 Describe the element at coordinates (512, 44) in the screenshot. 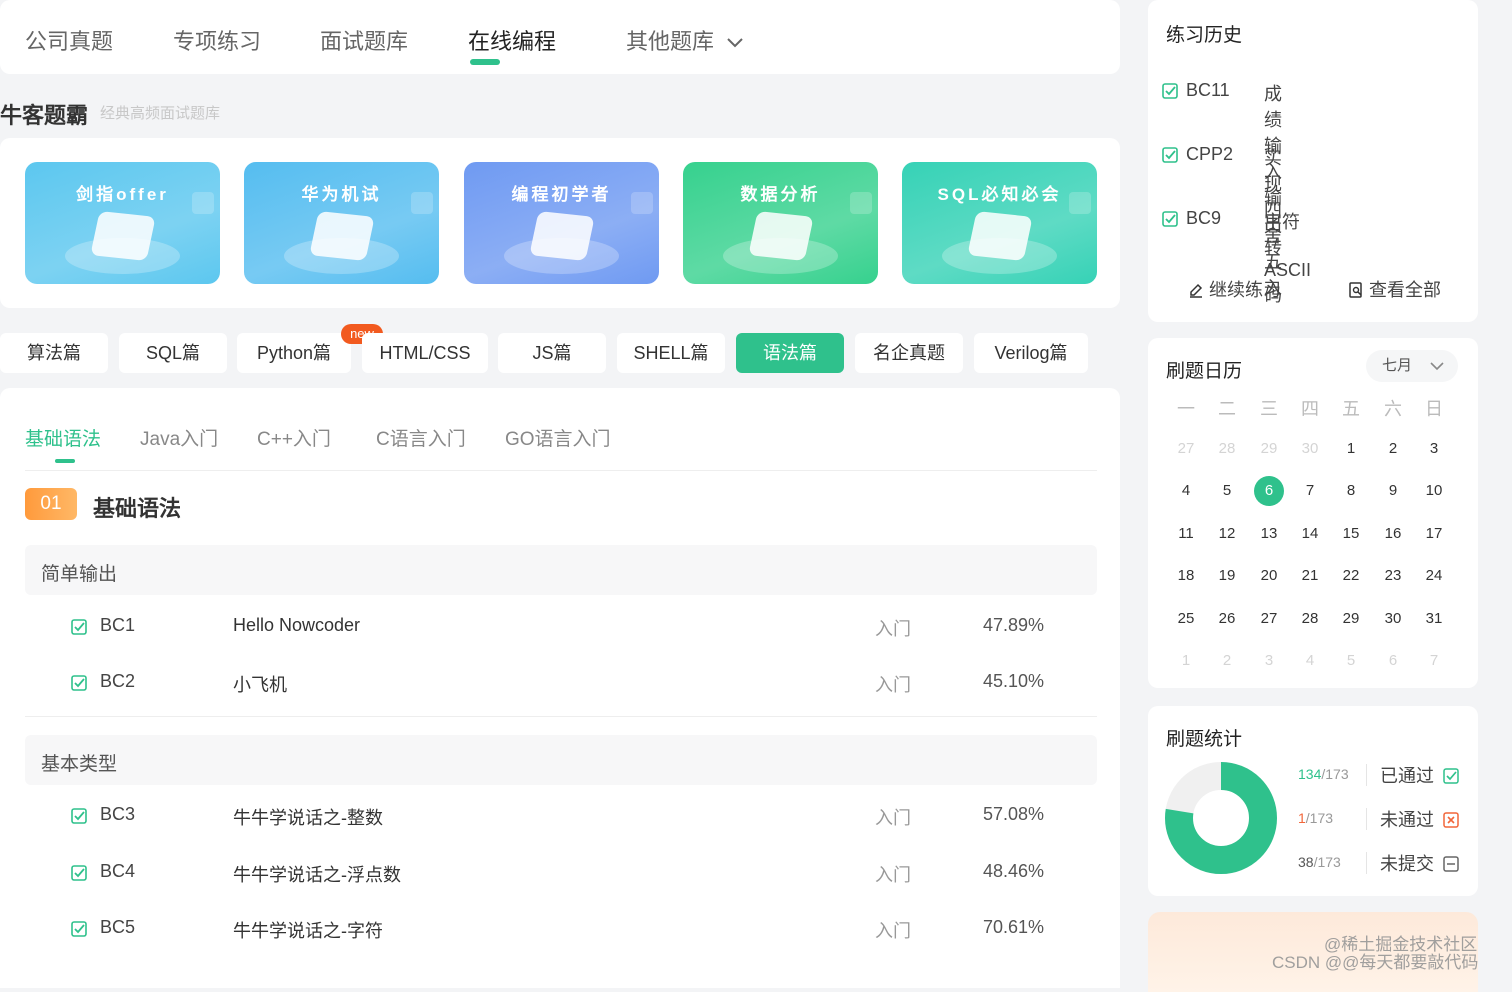

I see `nav-online-coding: 在线编程` at that location.